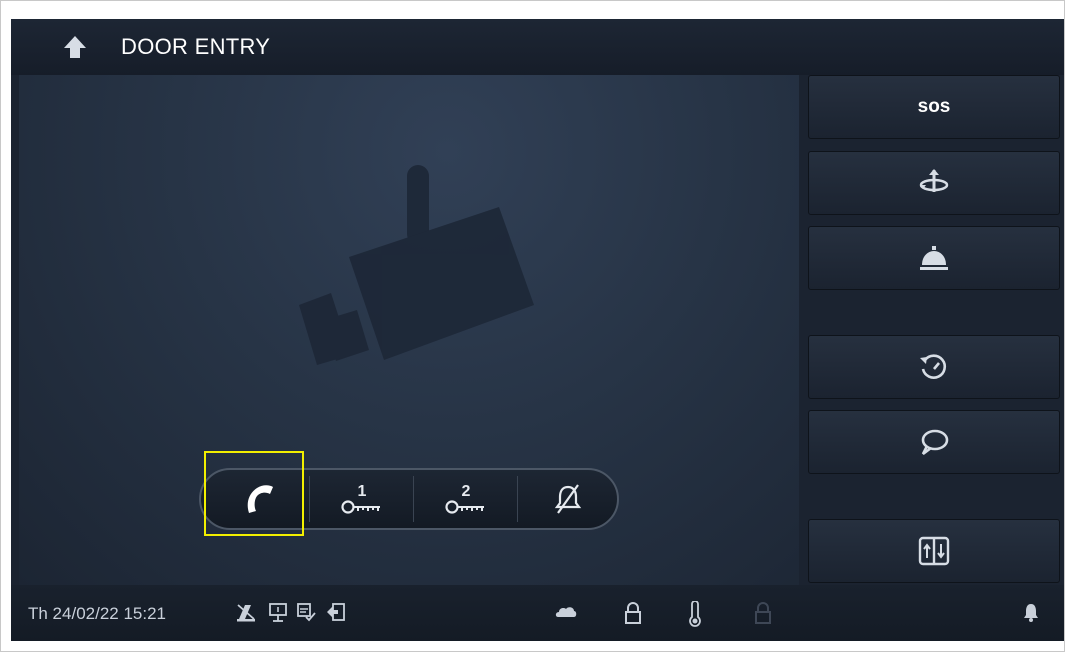  I want to click on lock-icon, so click(633, 613).